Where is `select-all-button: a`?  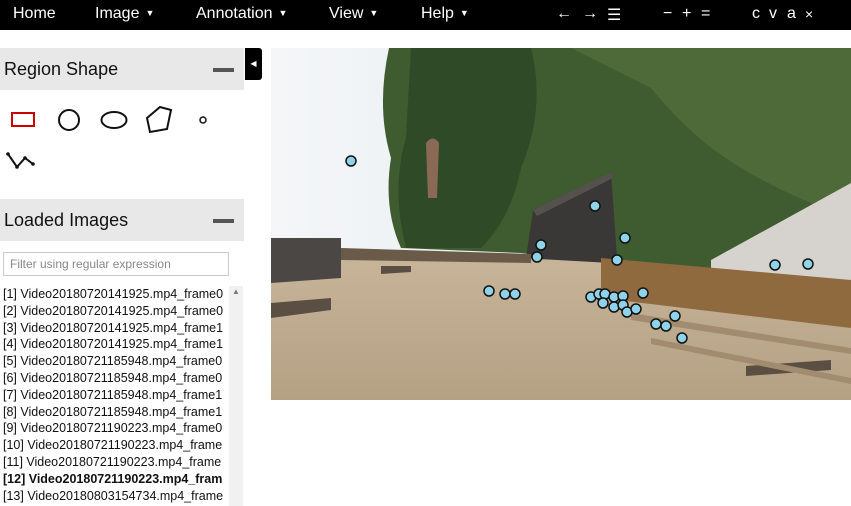
select-all-button: a is located at coordinates (791, 14).